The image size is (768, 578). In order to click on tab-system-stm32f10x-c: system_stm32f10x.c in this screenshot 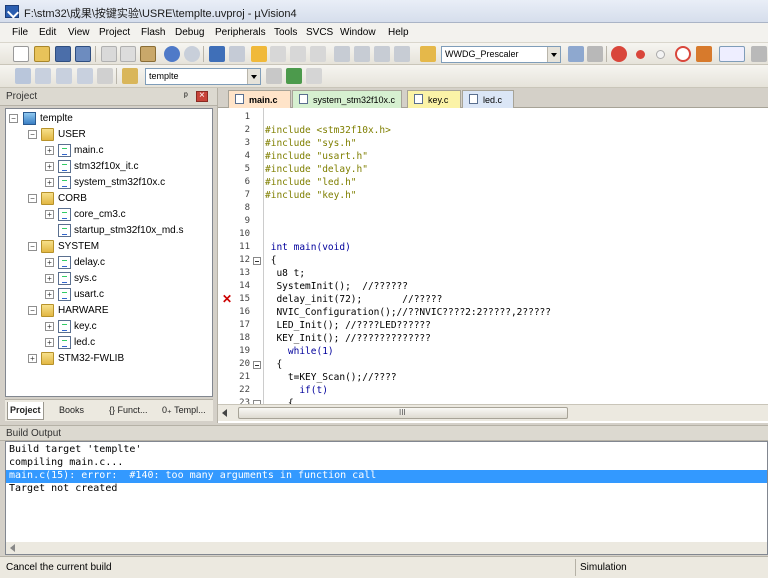, I will do `click(347, 99)`.